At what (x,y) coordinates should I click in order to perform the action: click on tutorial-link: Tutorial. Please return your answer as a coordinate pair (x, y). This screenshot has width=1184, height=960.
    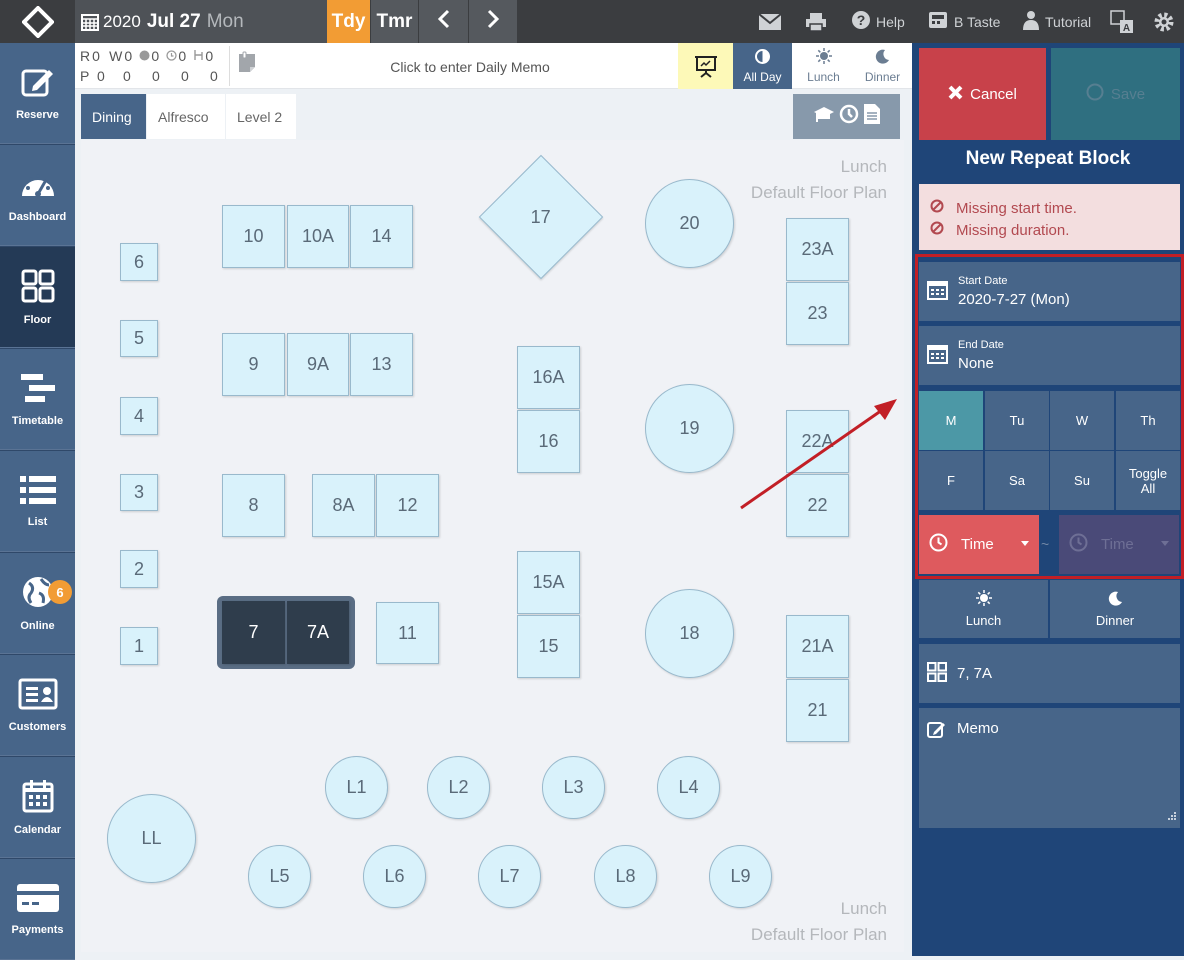
    Looking at the image, I should click on (1054, 21).